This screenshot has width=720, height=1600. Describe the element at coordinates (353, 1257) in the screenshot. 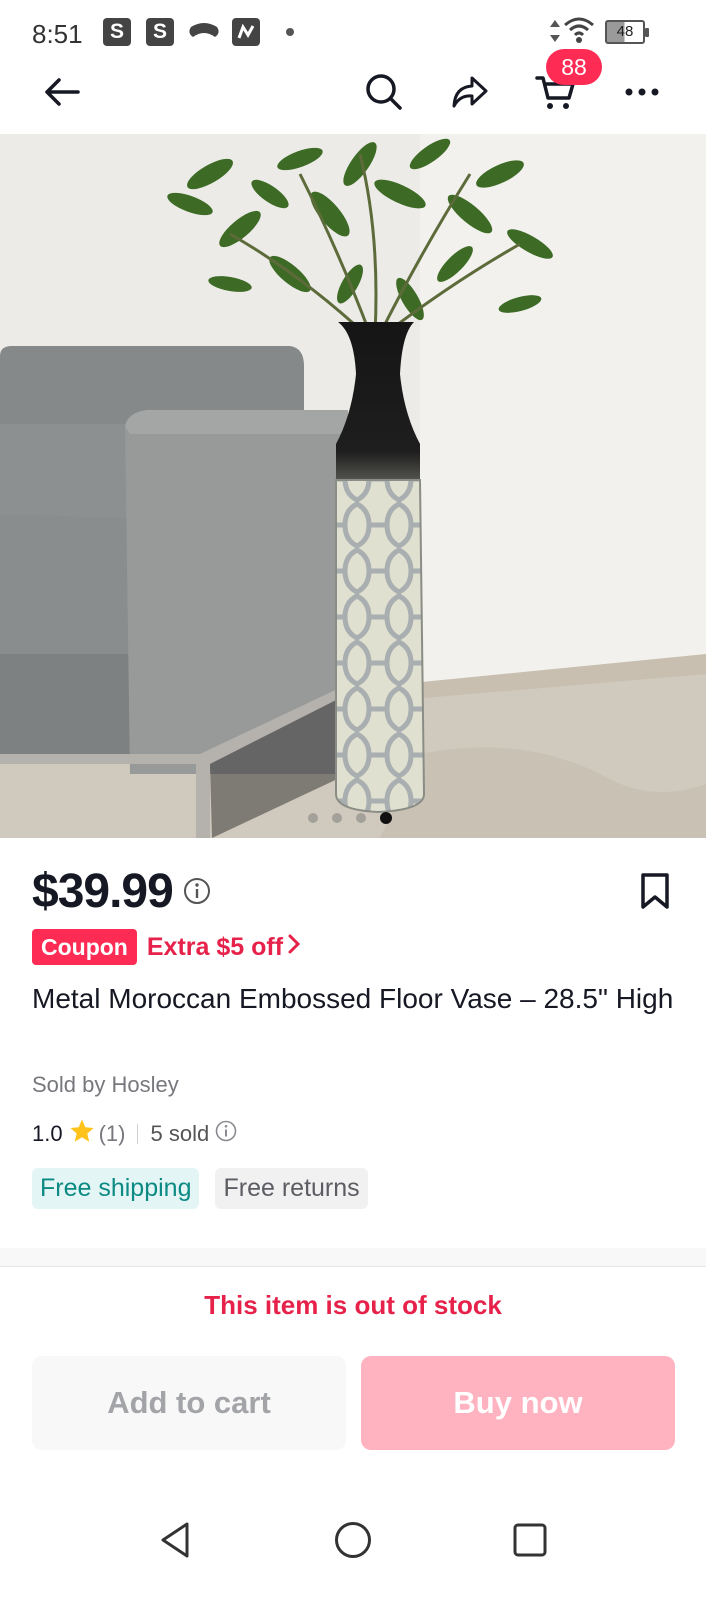

I see `section-divider` at that location.